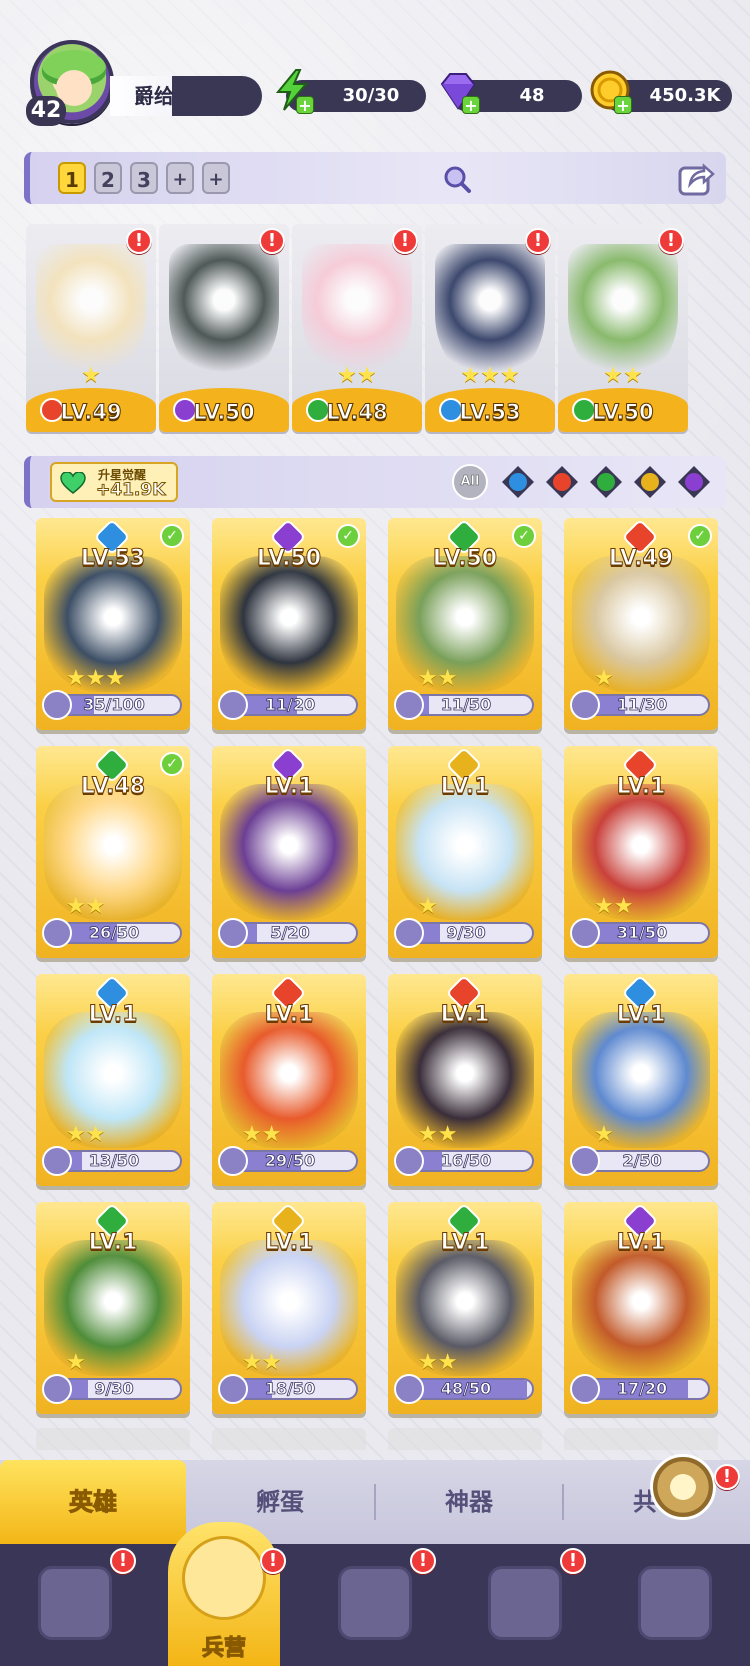 This screenshot has width=750, height=1666. Describe the element at coordinates (623, 105) in the screenshot. I see `add-gold-icon: +` at that location.